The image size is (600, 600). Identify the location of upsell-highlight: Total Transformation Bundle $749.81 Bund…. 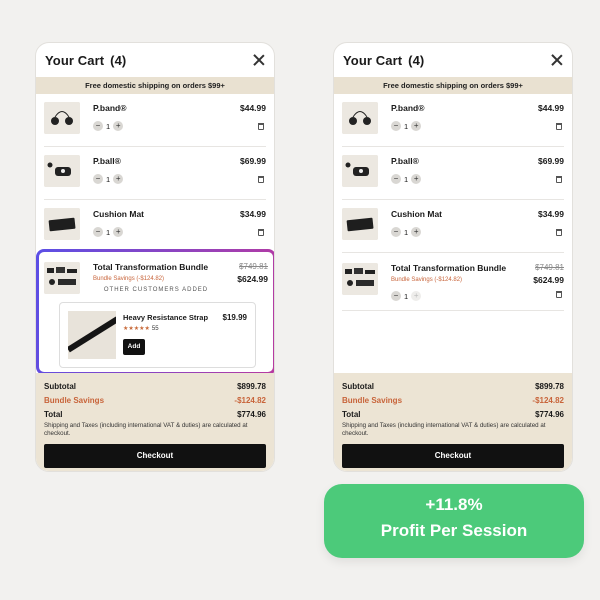
(155, 312).